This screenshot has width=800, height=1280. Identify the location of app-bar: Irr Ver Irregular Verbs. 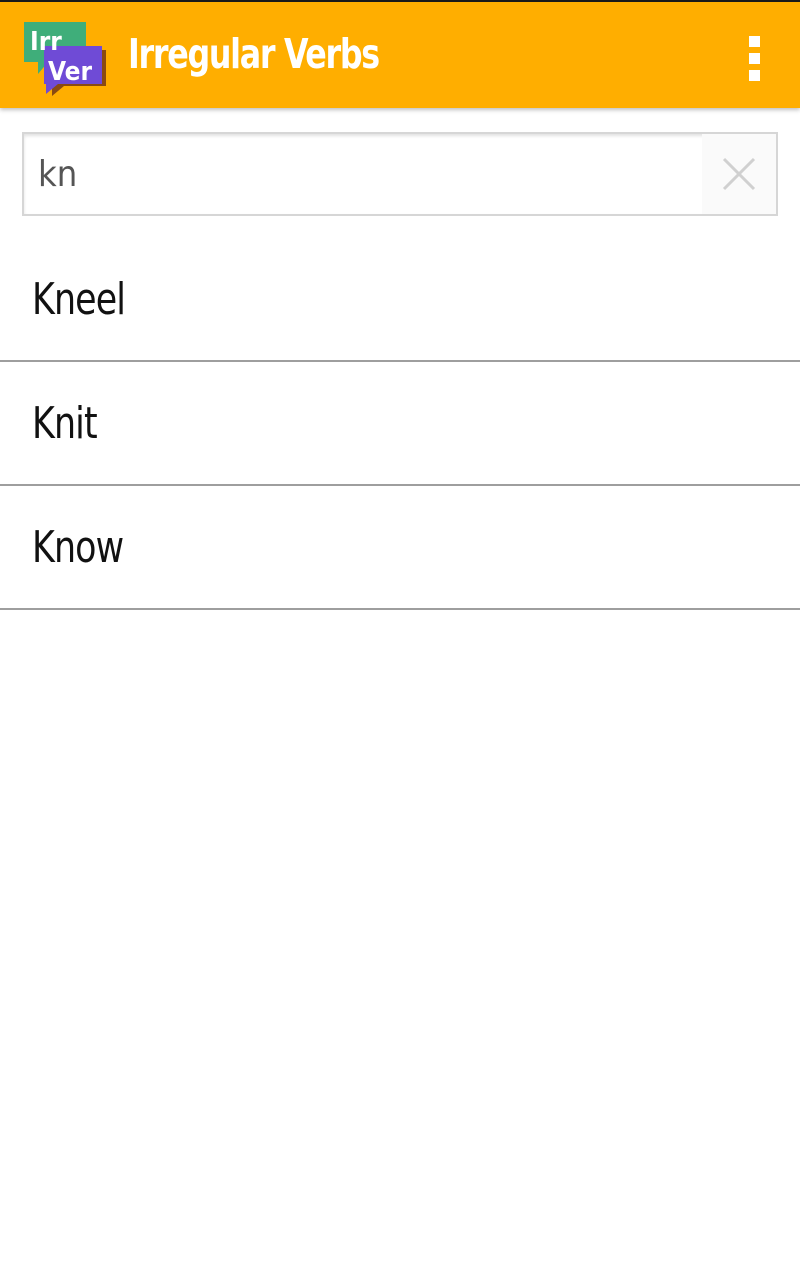
(400, 55).